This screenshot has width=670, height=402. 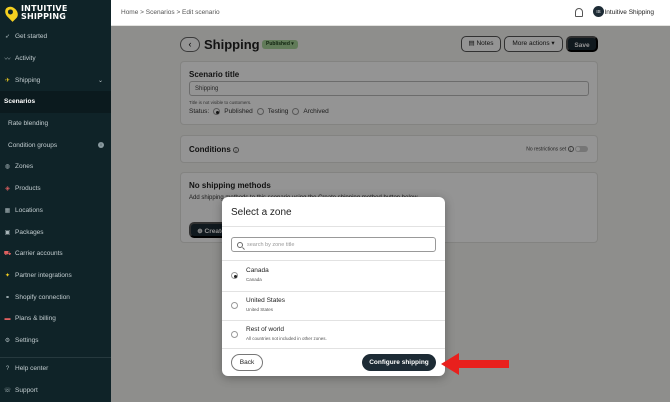 What do you see at coordinates (55, 167) in the screenshot?
I see `sidebar-item-zones: ◍ Zones` at bounding box center [55, 167].